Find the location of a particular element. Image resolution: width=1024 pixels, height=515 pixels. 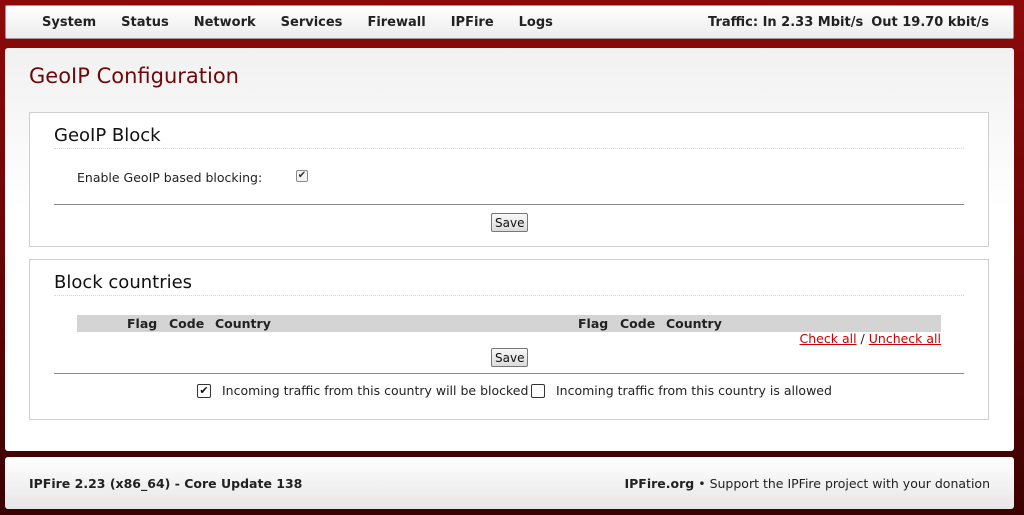

col-code-right: Code is located at coordinates (638, 323).